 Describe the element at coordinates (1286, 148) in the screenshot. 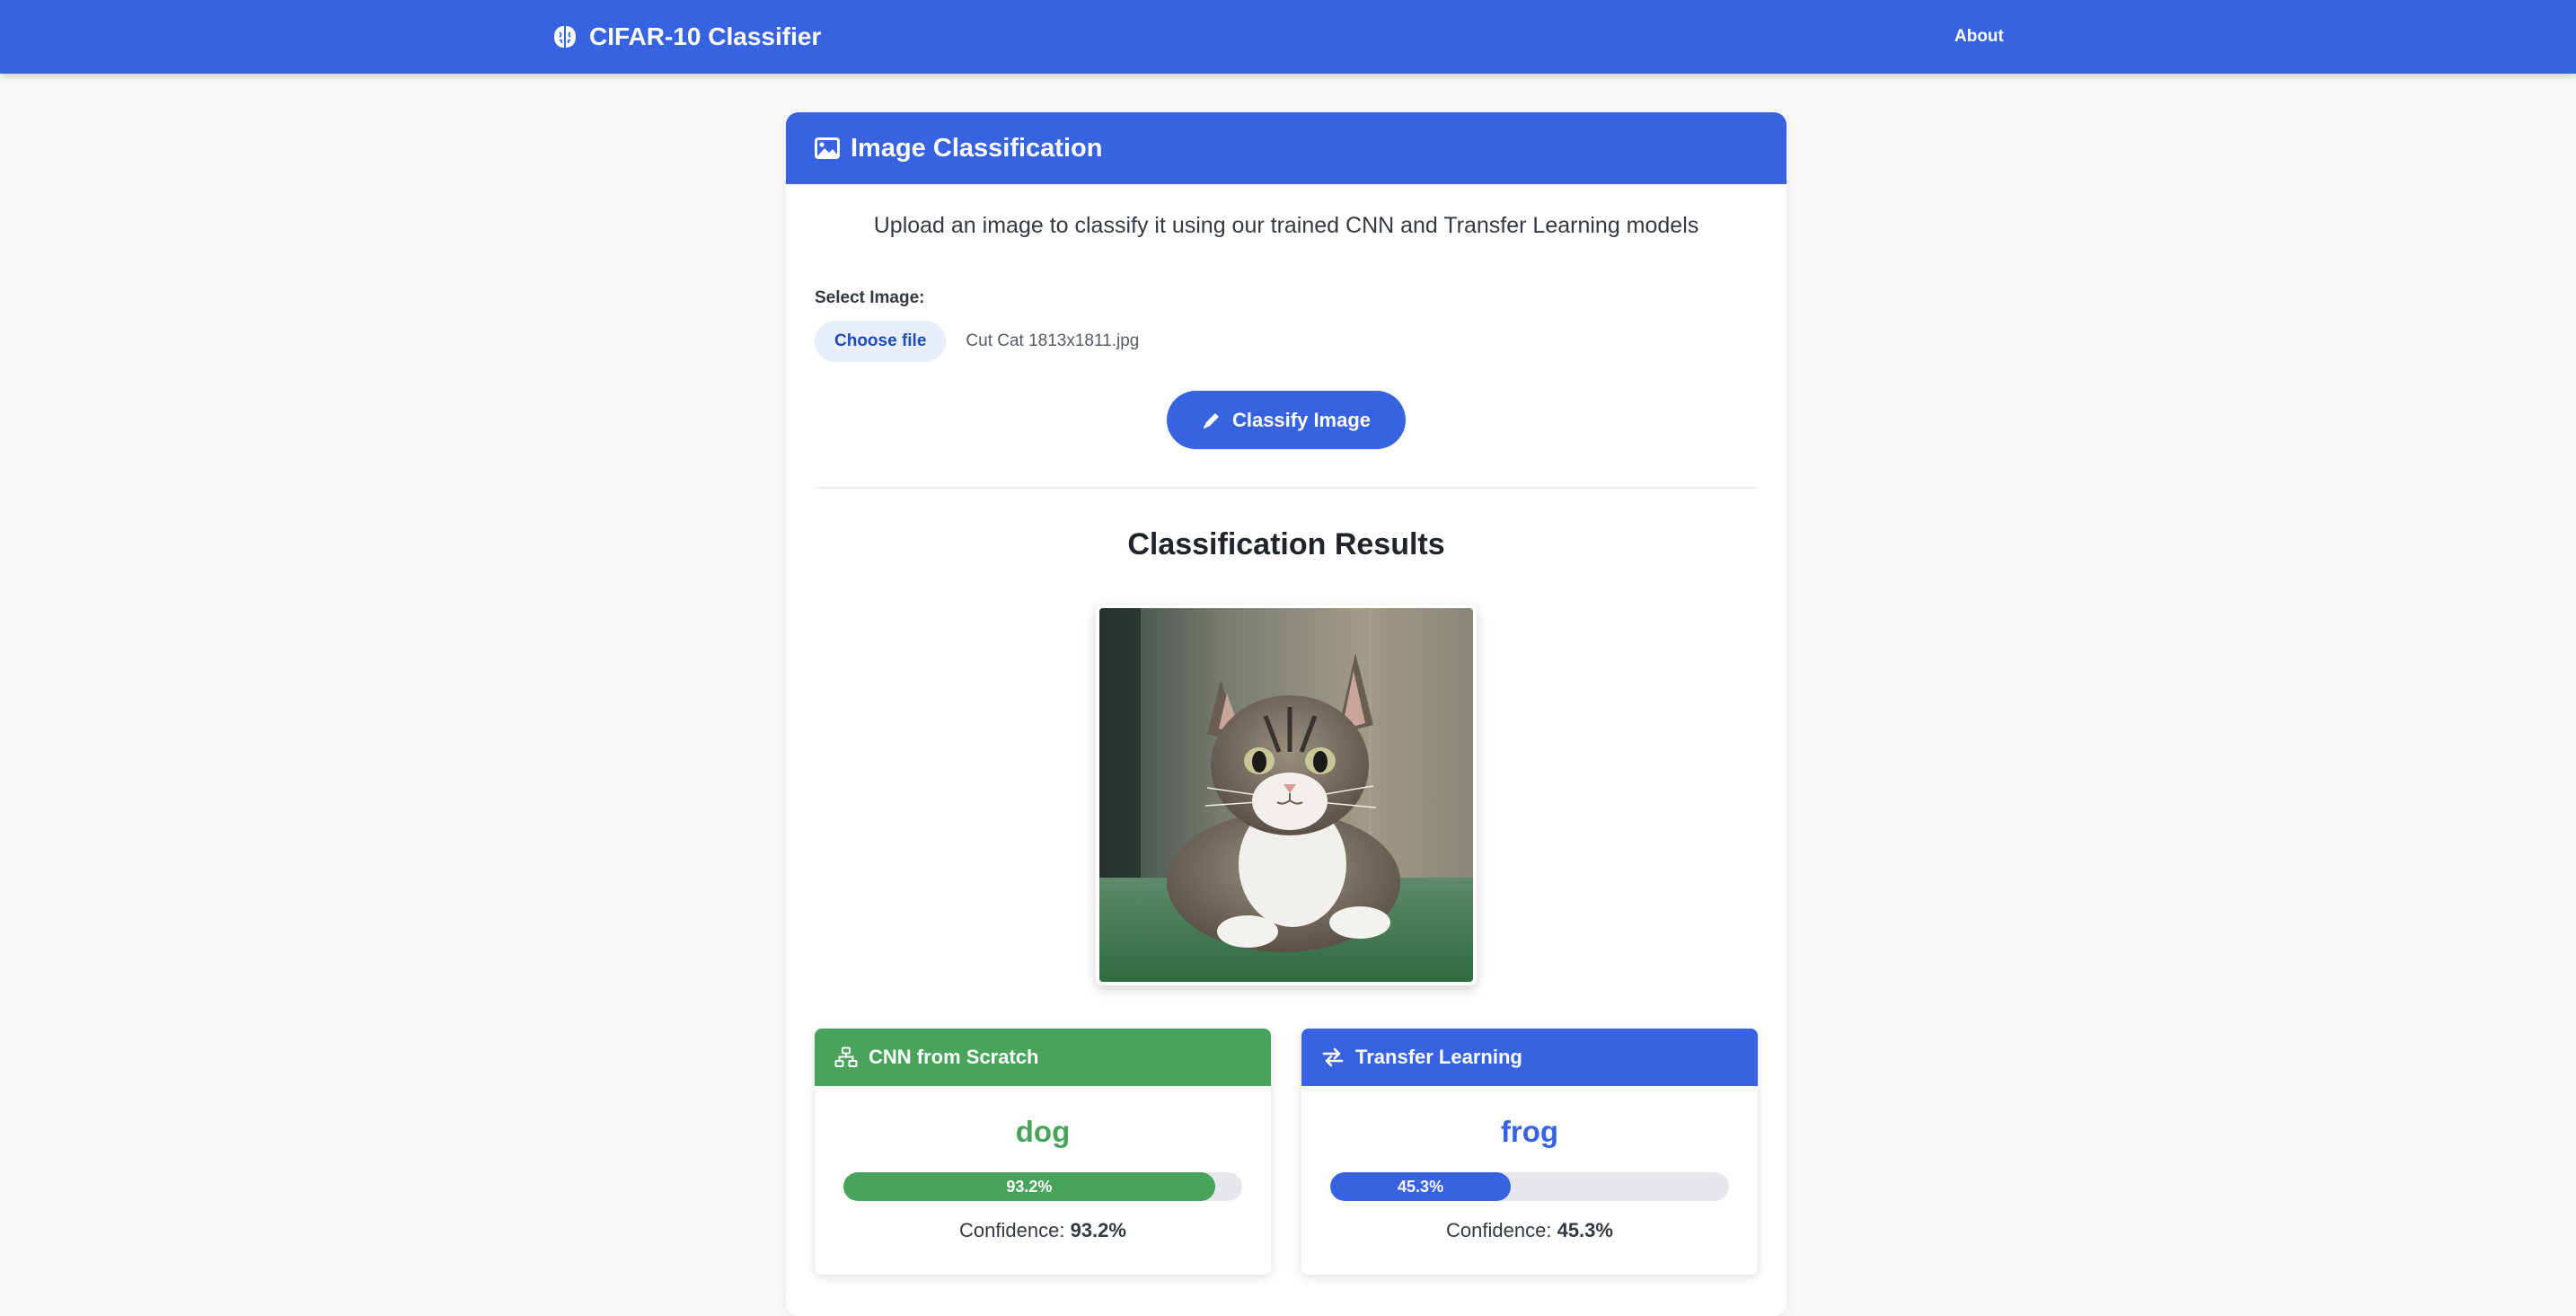

I see `card-header: Image Classification` at that location.